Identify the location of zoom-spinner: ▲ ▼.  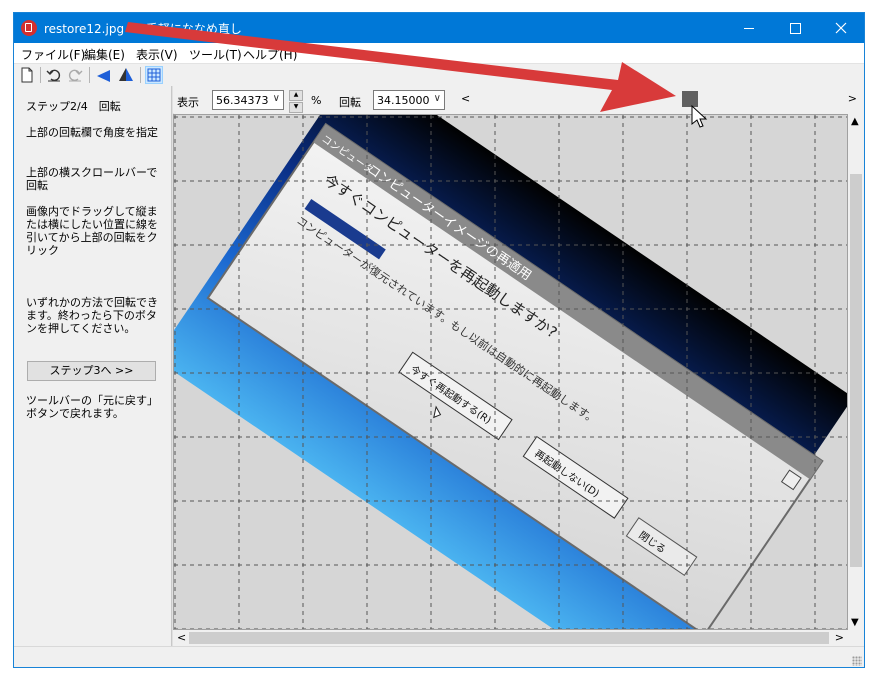
(296, 101).